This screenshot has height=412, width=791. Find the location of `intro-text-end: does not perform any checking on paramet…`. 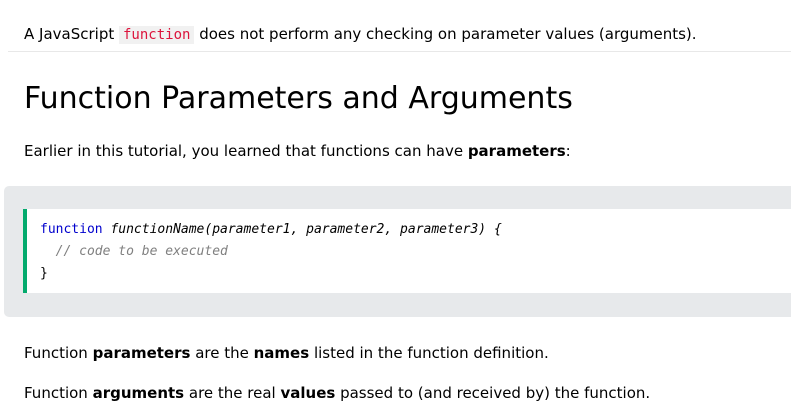

intro-text-end: does not perform any checking on paramet… is located at coordinates (445, 34).